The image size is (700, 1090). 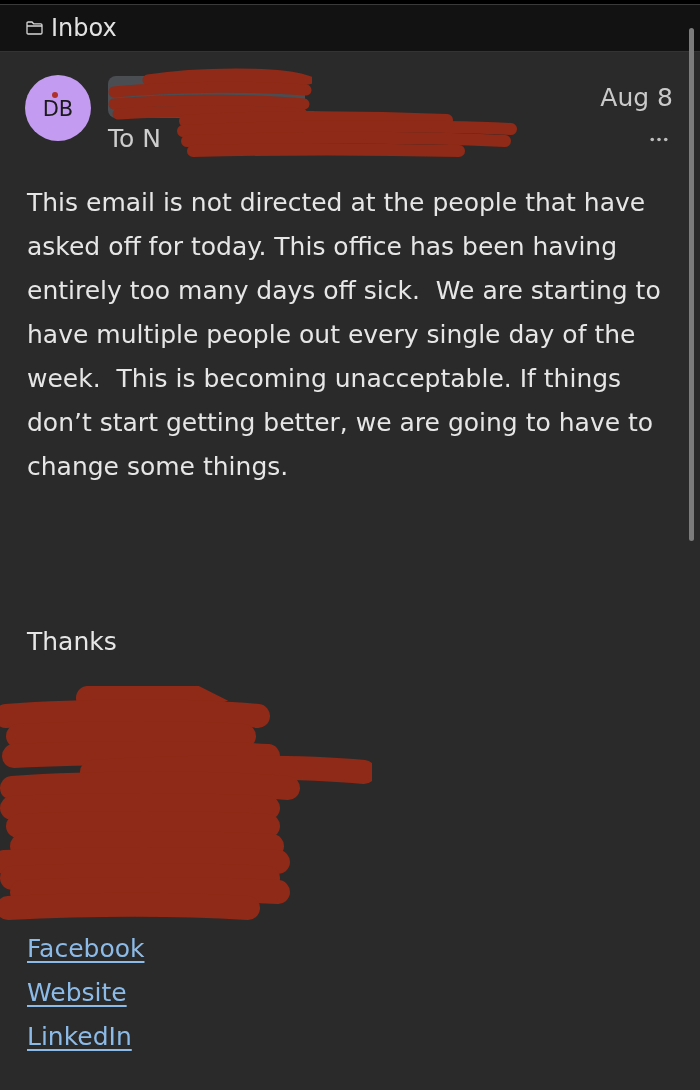 I want to click on folder-icon, so click(x=34, y=28).